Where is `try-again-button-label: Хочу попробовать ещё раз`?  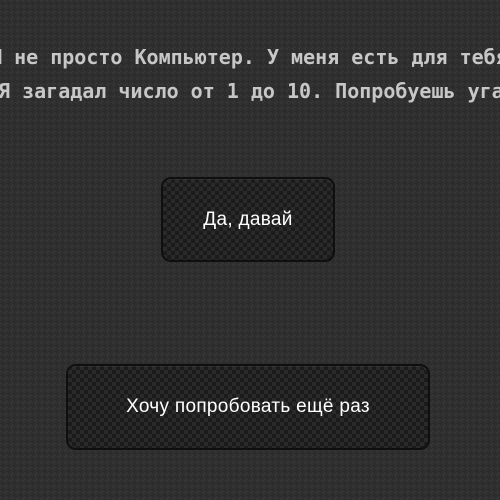
try-again-button-label: Хочу попробовать ещё раз is located at coordinates (248, 406).